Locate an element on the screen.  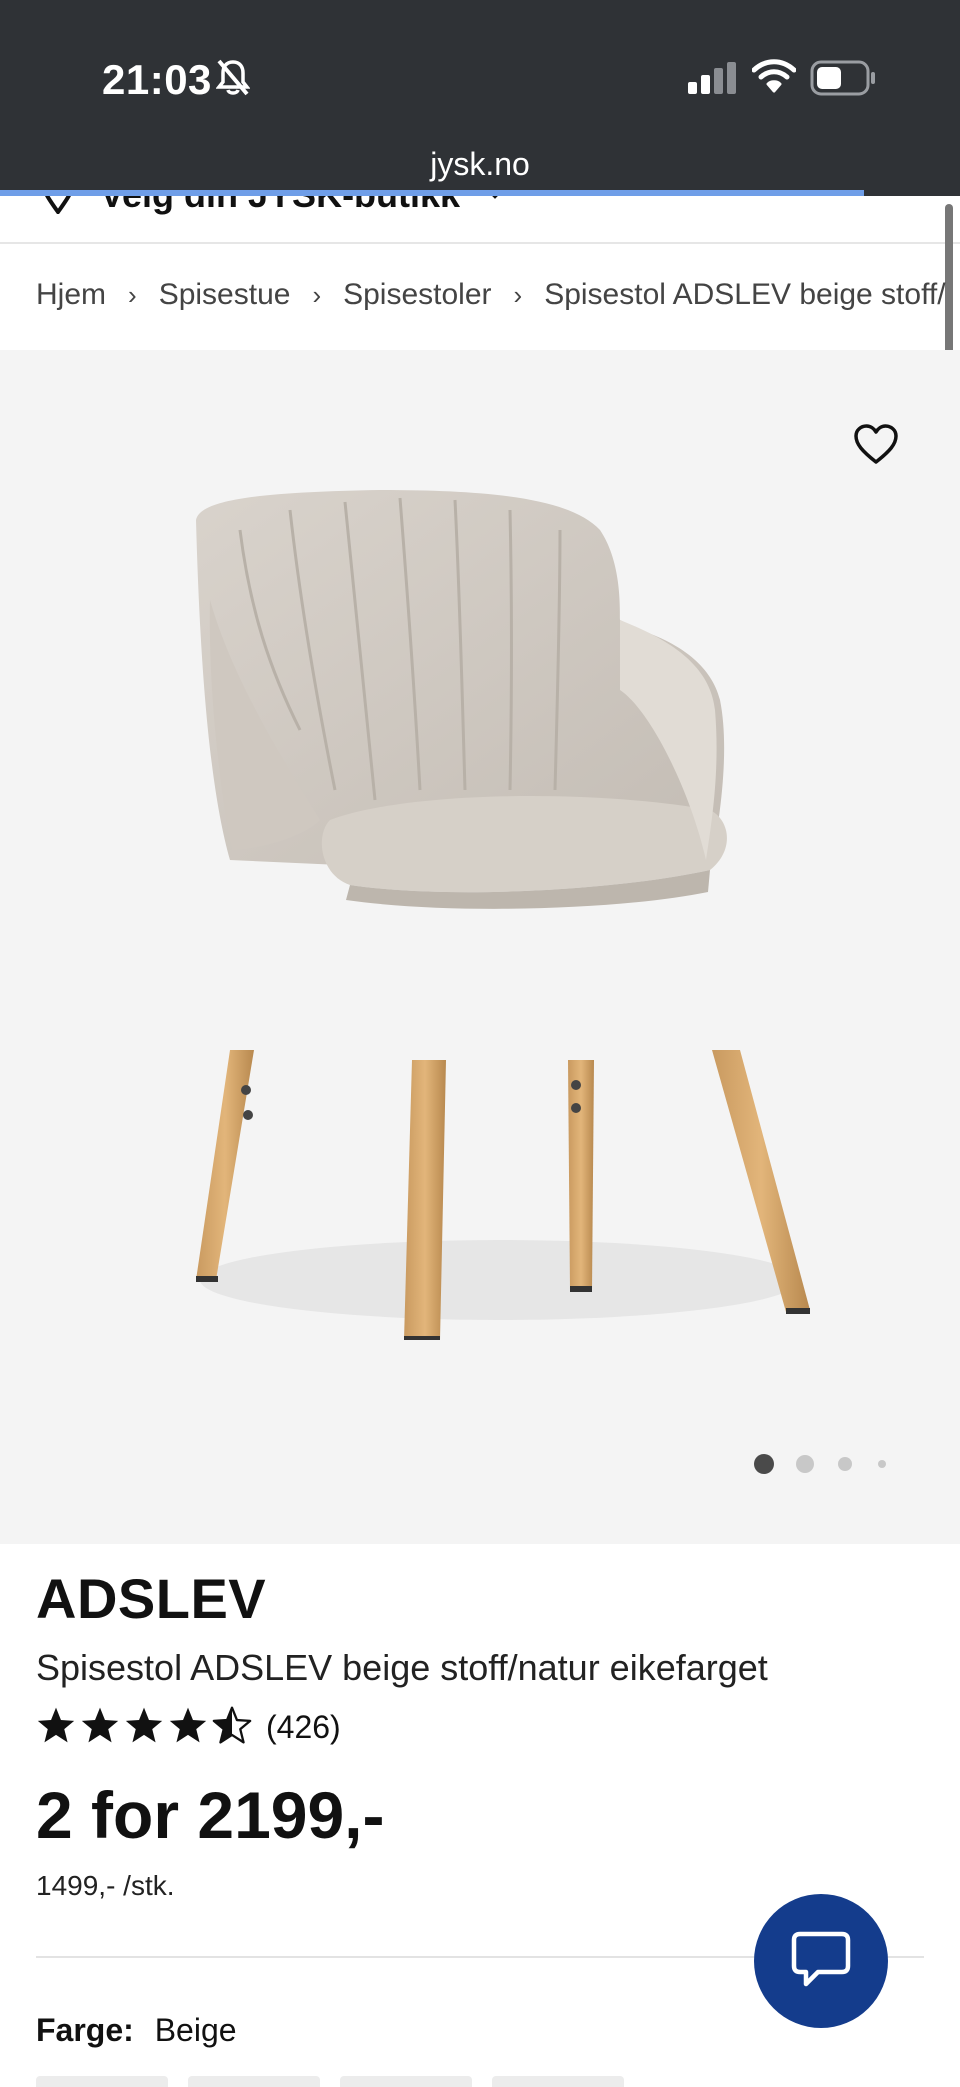
color-value: Beige is located at coordinates (195, 2030).